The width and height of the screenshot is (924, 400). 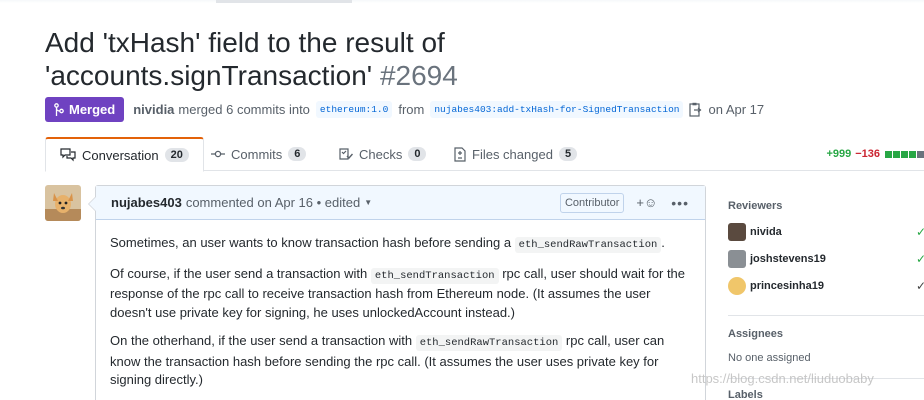 What do you see at coordinates (153, 109) in the screenshot?
I see `pr-author-link: nividia` at bounding box center [153, 109].